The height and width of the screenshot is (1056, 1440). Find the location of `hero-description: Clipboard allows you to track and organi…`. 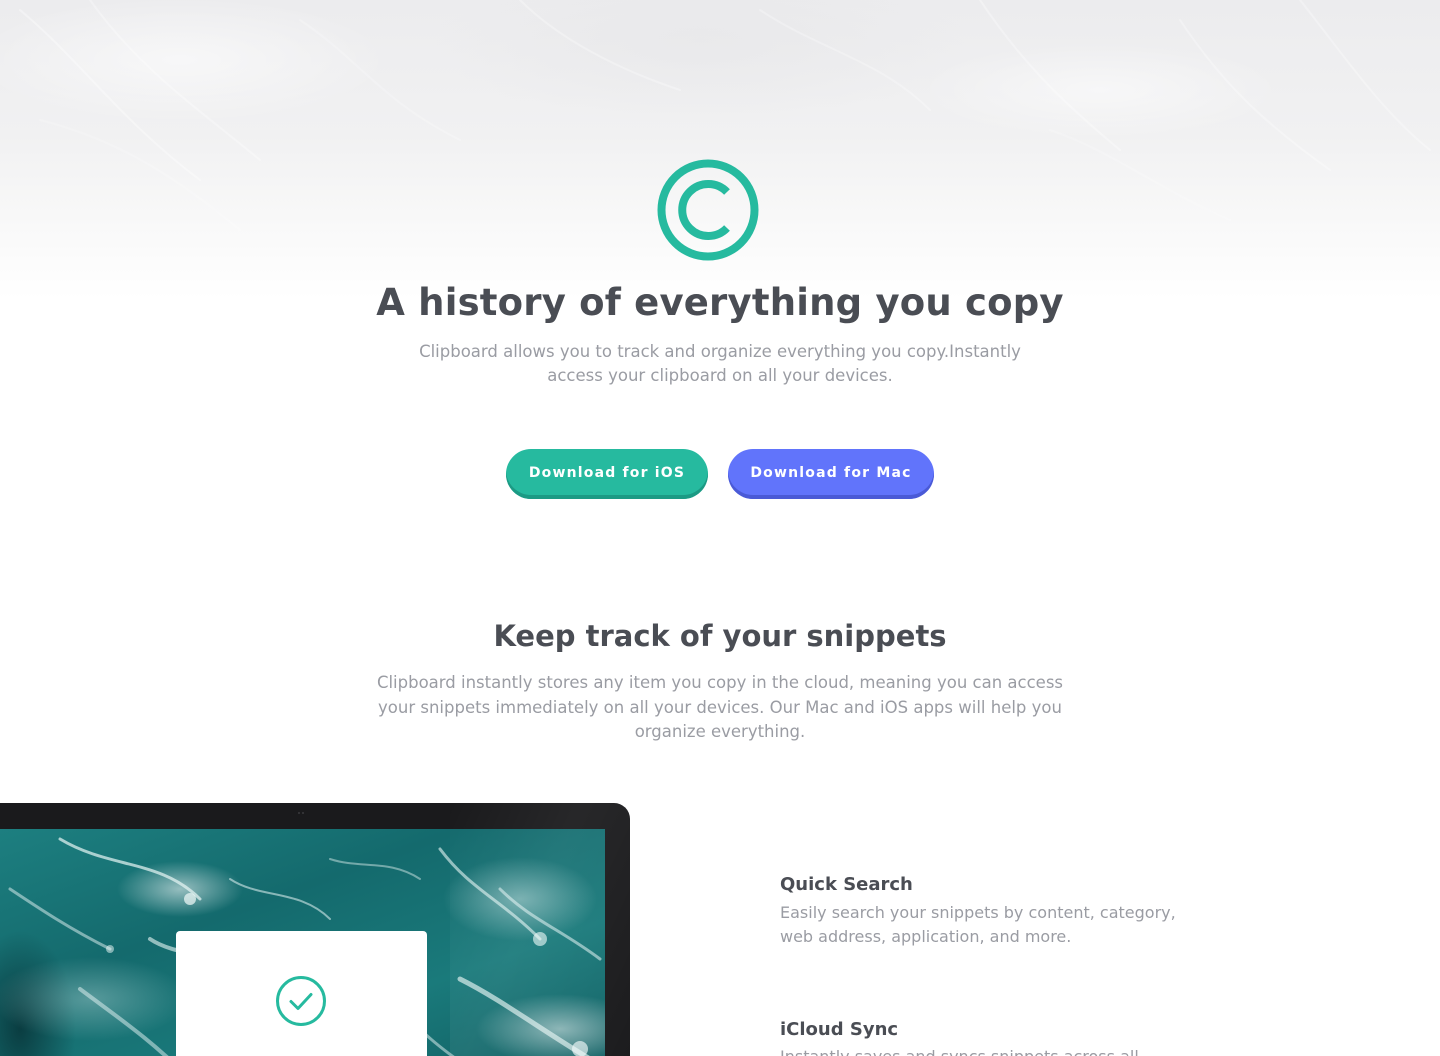

hero-description: Clipboard allows you to track and organi… is located at coordinates (720, 363).